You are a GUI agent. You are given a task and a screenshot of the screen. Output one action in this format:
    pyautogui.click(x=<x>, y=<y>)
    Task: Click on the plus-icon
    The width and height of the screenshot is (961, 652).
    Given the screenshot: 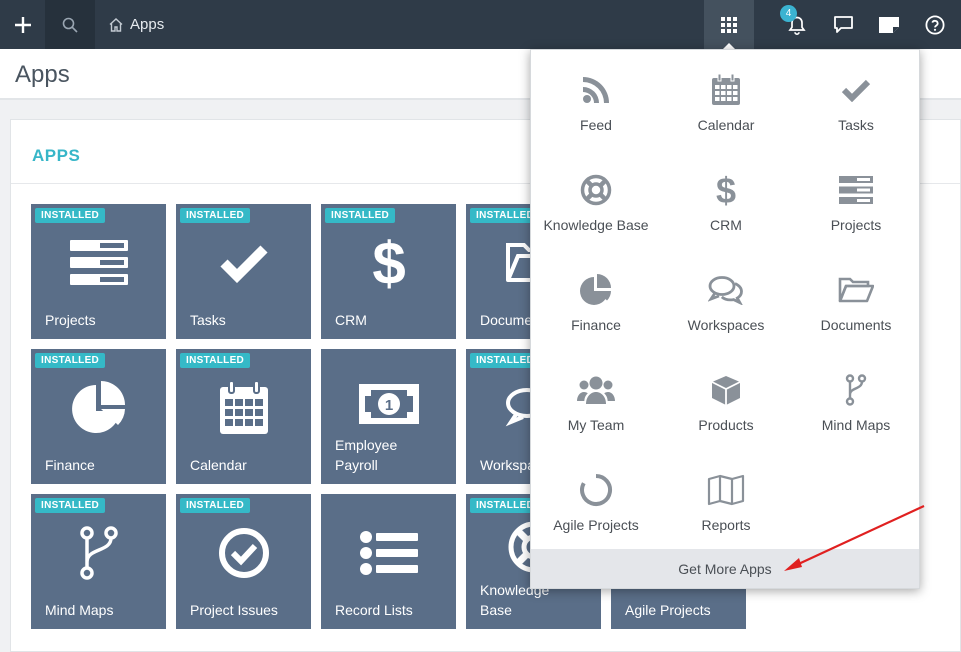 What is the action you would take?
    pyautogui.click(x=22, y=24)
    